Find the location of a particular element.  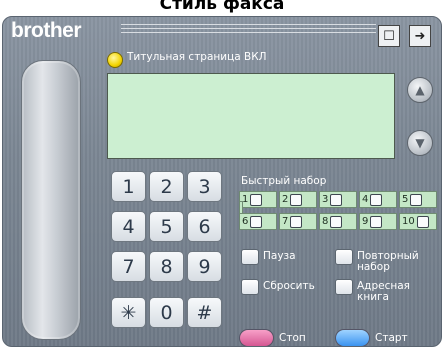

speed-dial-10: 10 is located at coordinates (418, 221).